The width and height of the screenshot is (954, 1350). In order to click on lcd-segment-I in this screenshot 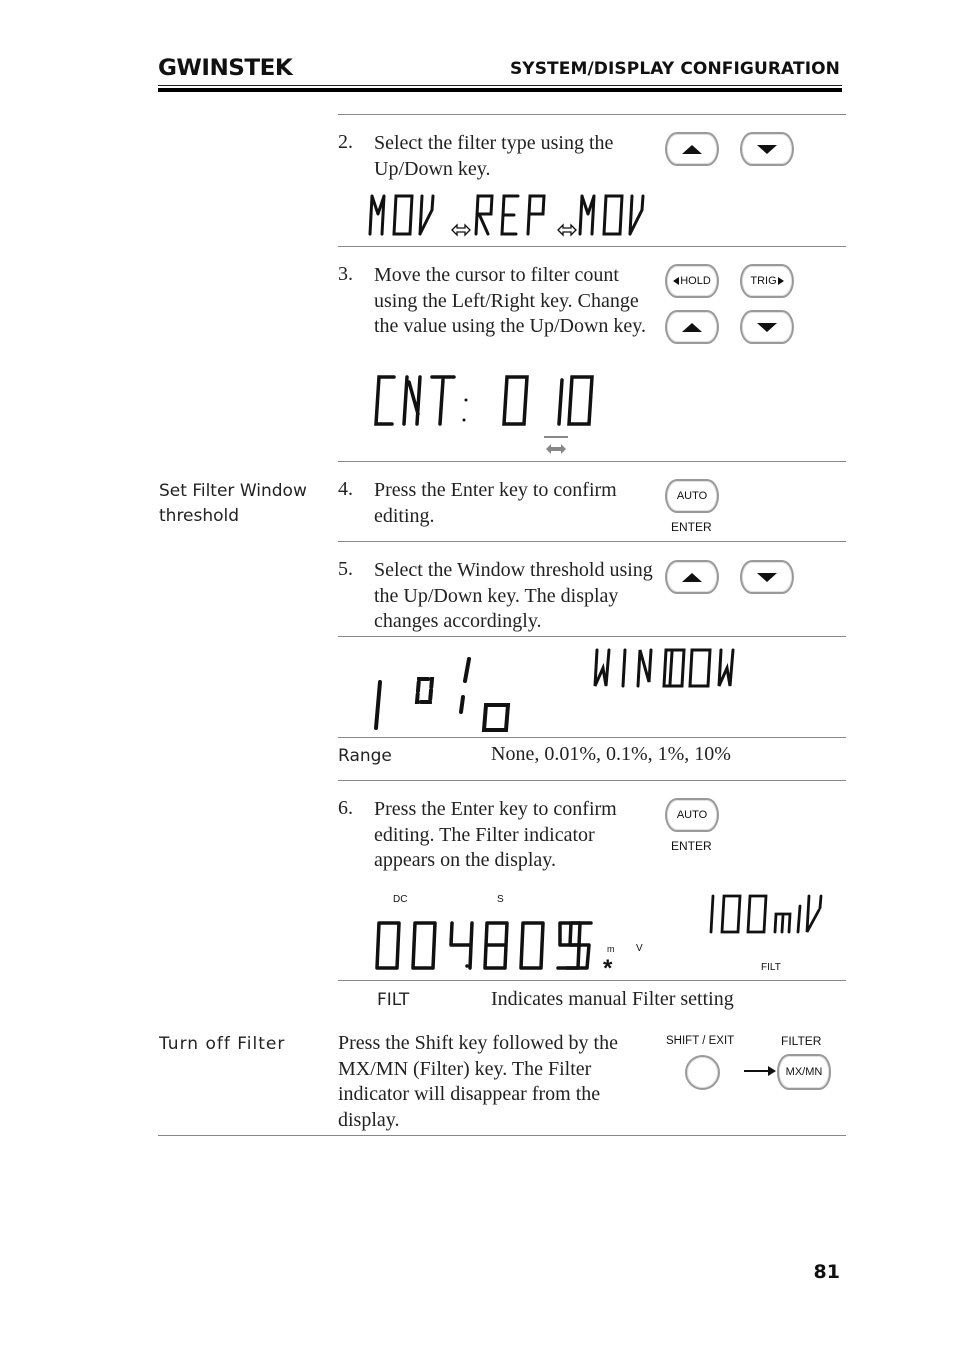, I will do `click(624, 668)`.